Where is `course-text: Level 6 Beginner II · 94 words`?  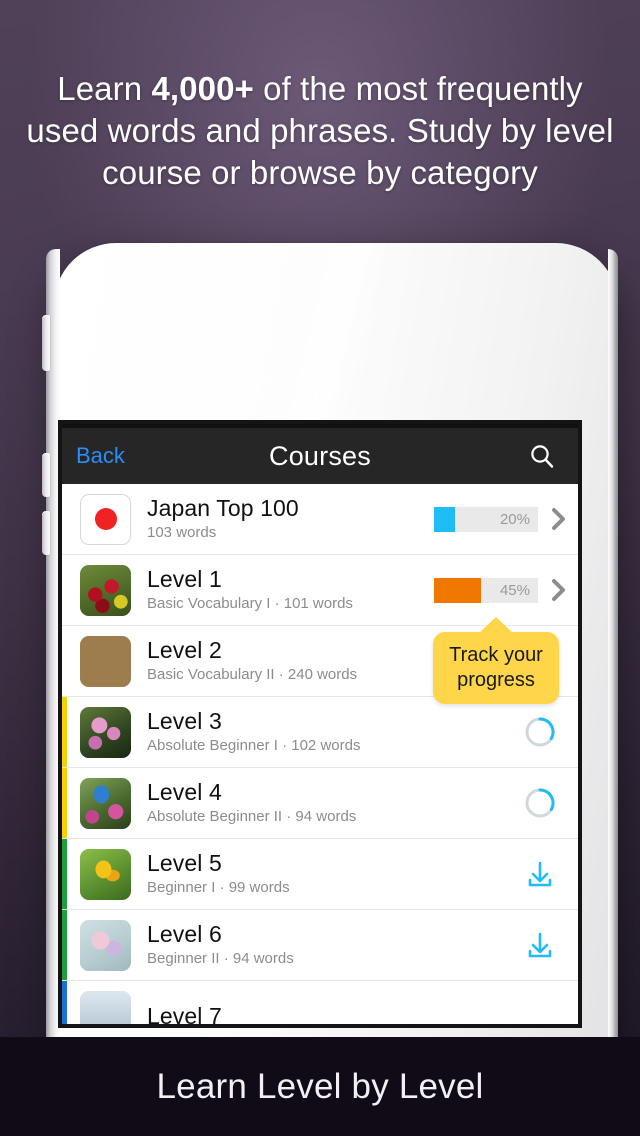
course-text: Level 6 Beginner II · 94 words is located at coordinates (321, 945).